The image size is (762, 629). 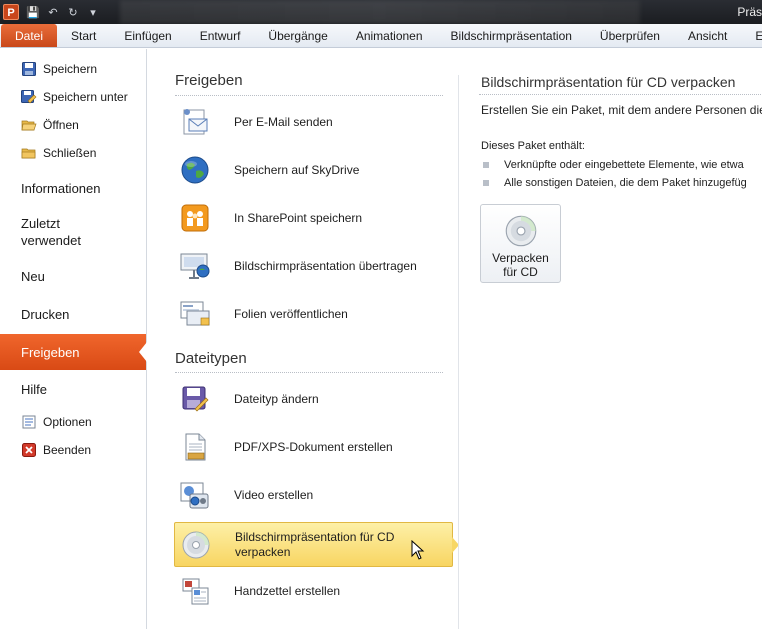 What do you see at coordinates (195, 218) in the screenshot?
I see `sharepoint-icon` at bounding box center [195, 218].